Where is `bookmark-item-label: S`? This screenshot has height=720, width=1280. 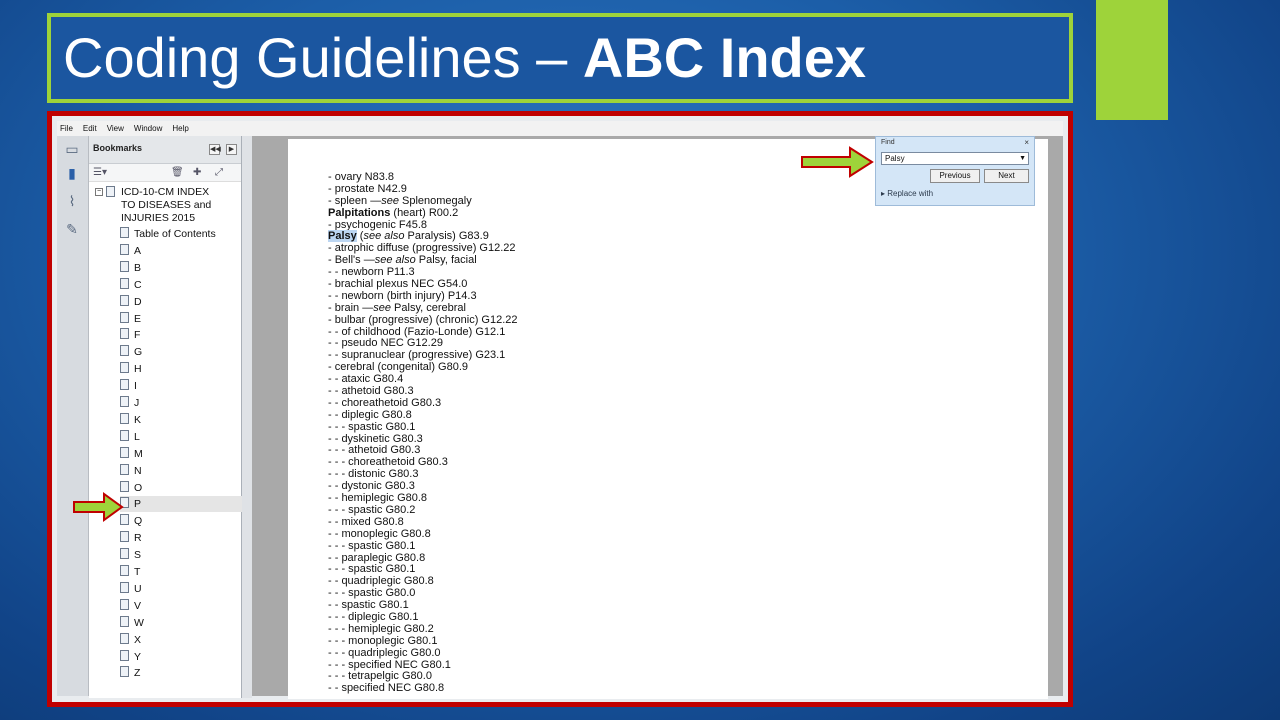 bookmark-item-label: S is located at coordinates (138, 555).